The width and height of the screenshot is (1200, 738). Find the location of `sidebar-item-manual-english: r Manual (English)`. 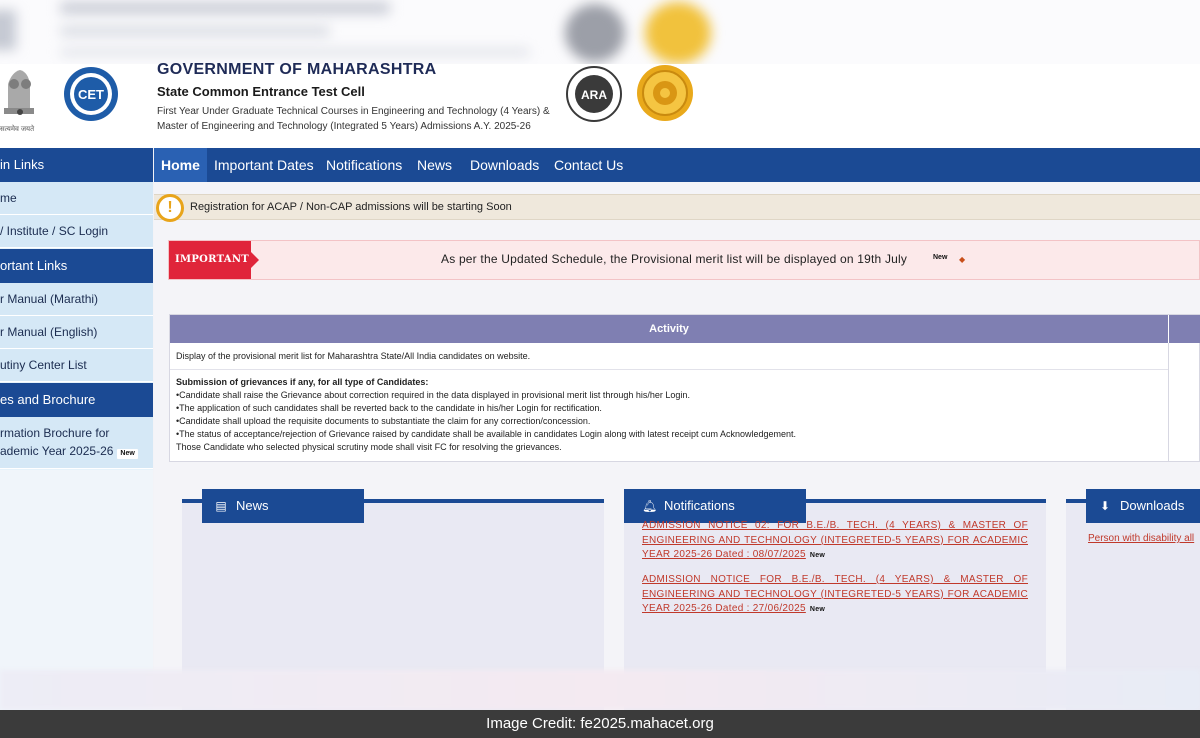

sidebar-item-manual-english: r Manual (English) is located at coordinates (76, 332).